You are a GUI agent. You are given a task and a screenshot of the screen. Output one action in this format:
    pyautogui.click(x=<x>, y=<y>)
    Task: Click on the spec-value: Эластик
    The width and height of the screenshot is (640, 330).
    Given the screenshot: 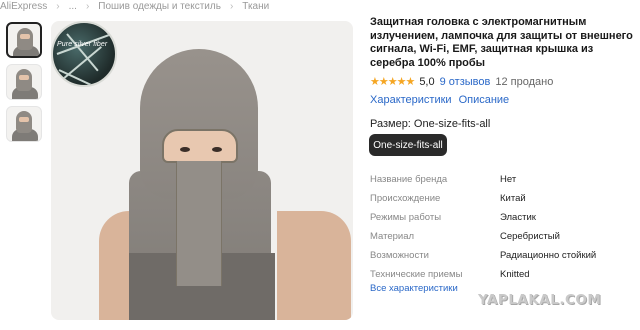 What is the action you would take?
    pyautogui.click(x=518, y=217)
    